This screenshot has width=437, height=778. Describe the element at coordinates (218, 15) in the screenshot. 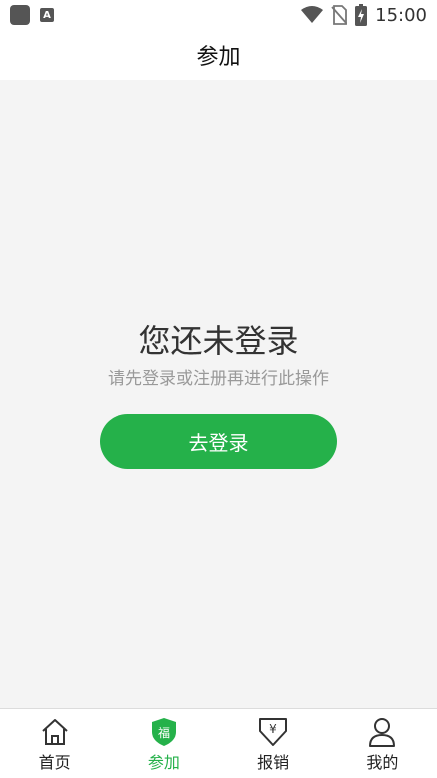

I see `status-bar: A 15:00` at that location.